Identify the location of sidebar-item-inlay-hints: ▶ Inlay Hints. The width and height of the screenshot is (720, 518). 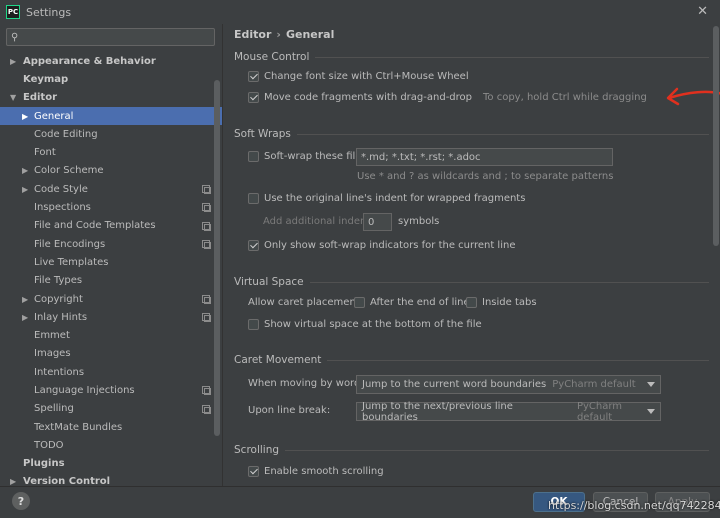
(111, 317).